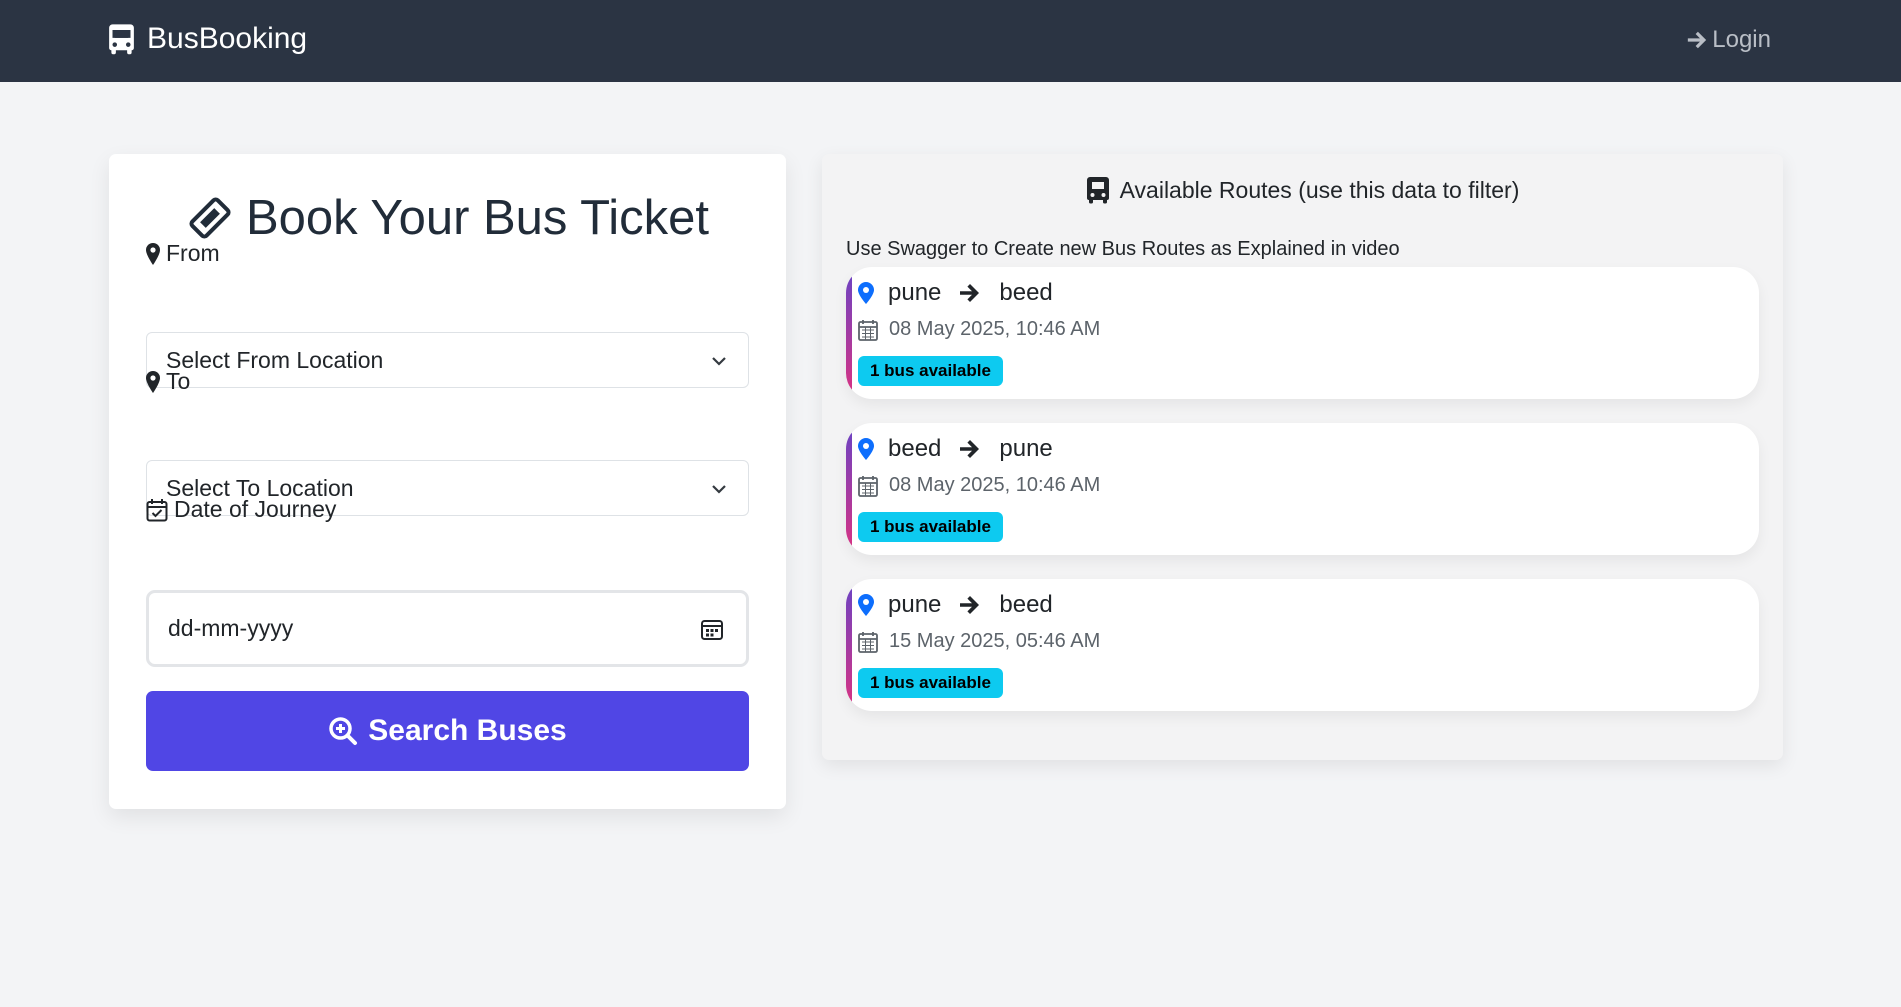 Image resolution: width=1901 pixels, height=1007 pixels. I want to click on login-link: Login, so click(1728, 40).